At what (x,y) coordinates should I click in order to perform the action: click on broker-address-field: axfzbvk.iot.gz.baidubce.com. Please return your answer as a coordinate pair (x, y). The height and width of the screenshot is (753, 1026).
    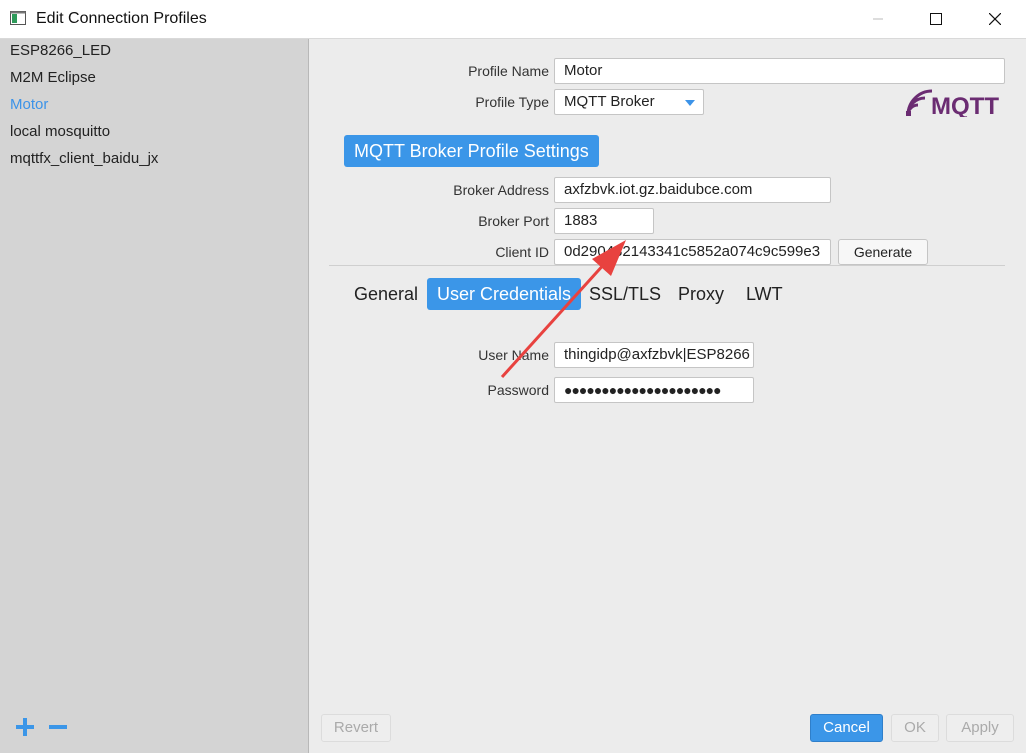
    Looking at the image, I should click on (692, 190).